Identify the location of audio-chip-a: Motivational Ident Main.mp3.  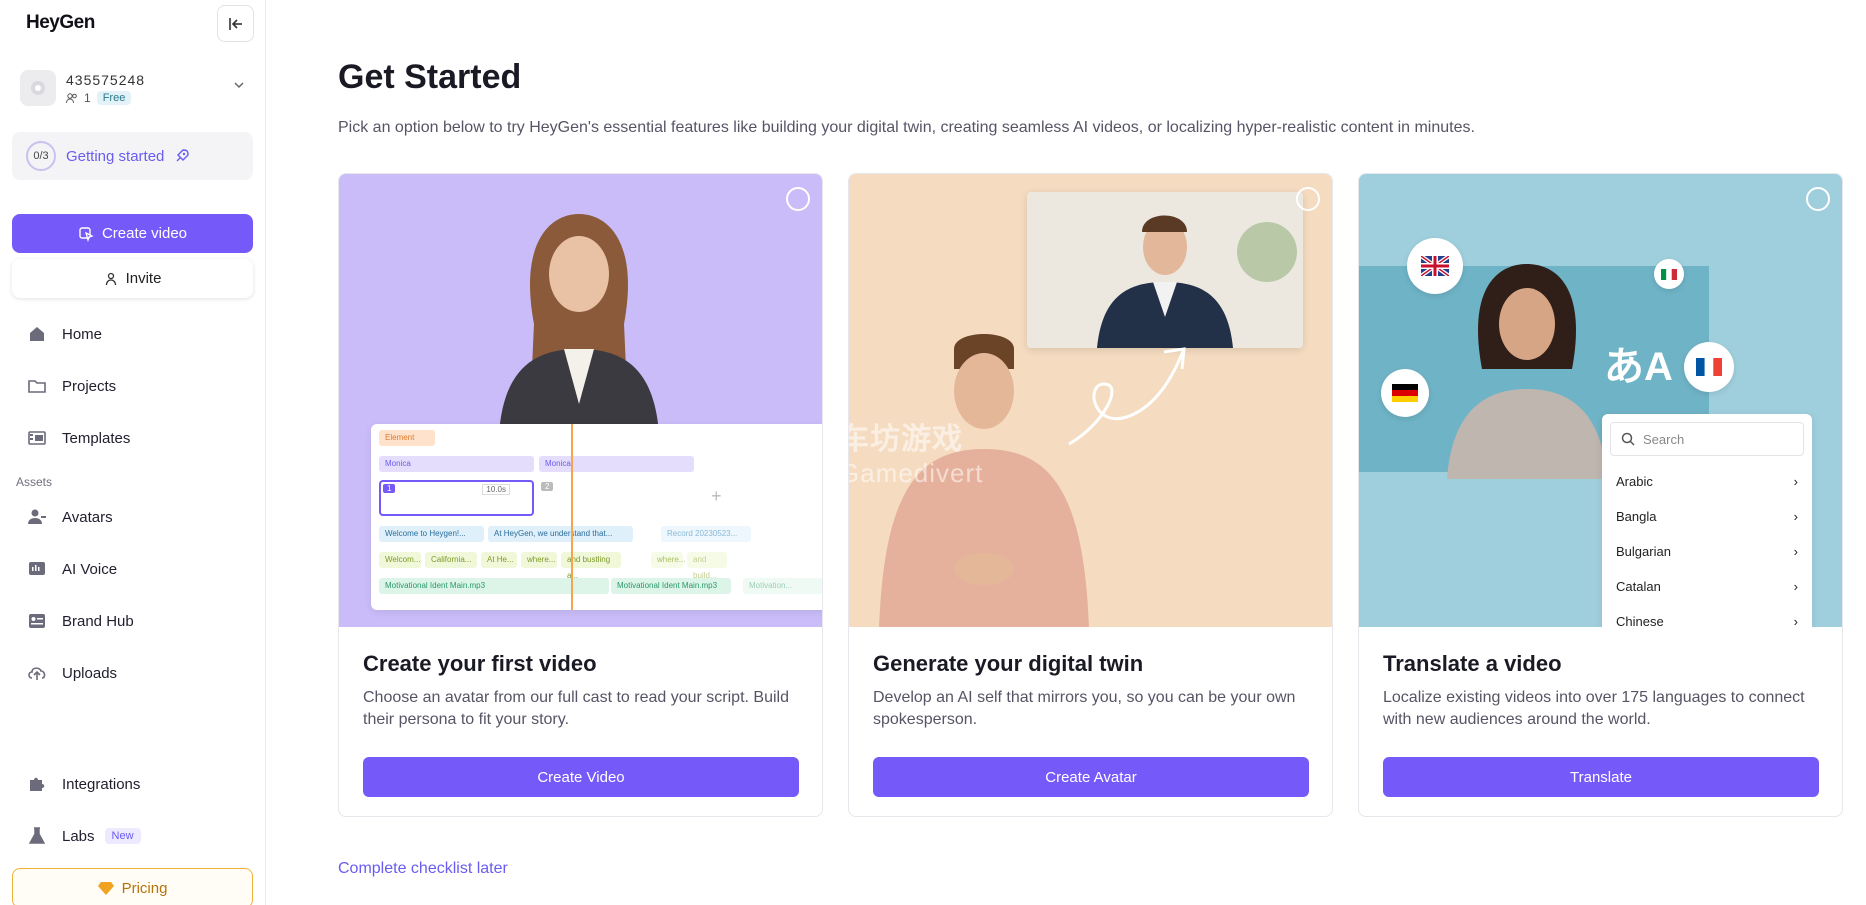
(494, 586).